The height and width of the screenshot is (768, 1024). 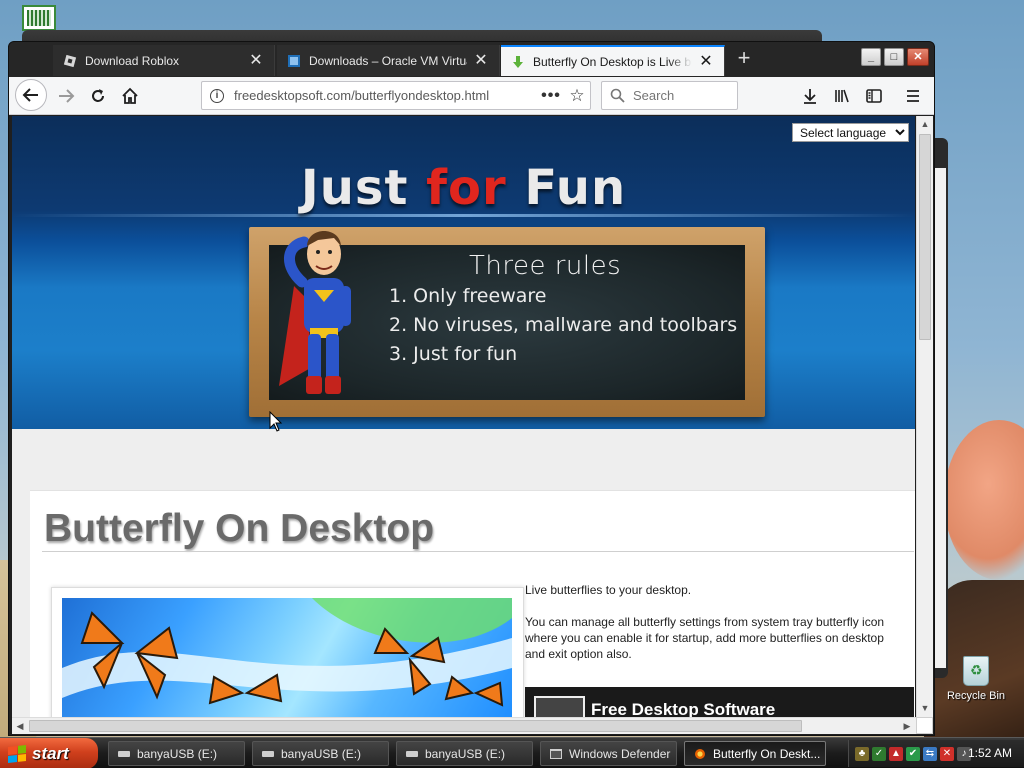 I want to click on hero-title: Just for Fun, so click(x=463, y=188).